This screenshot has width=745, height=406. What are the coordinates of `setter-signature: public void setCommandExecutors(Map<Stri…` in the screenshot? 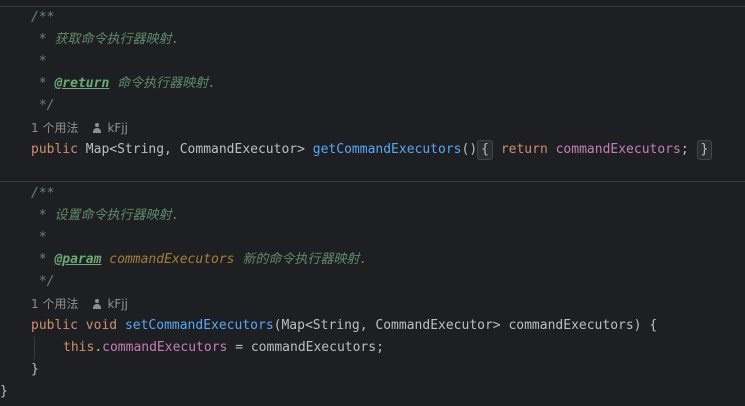 It's located at (344, 326).